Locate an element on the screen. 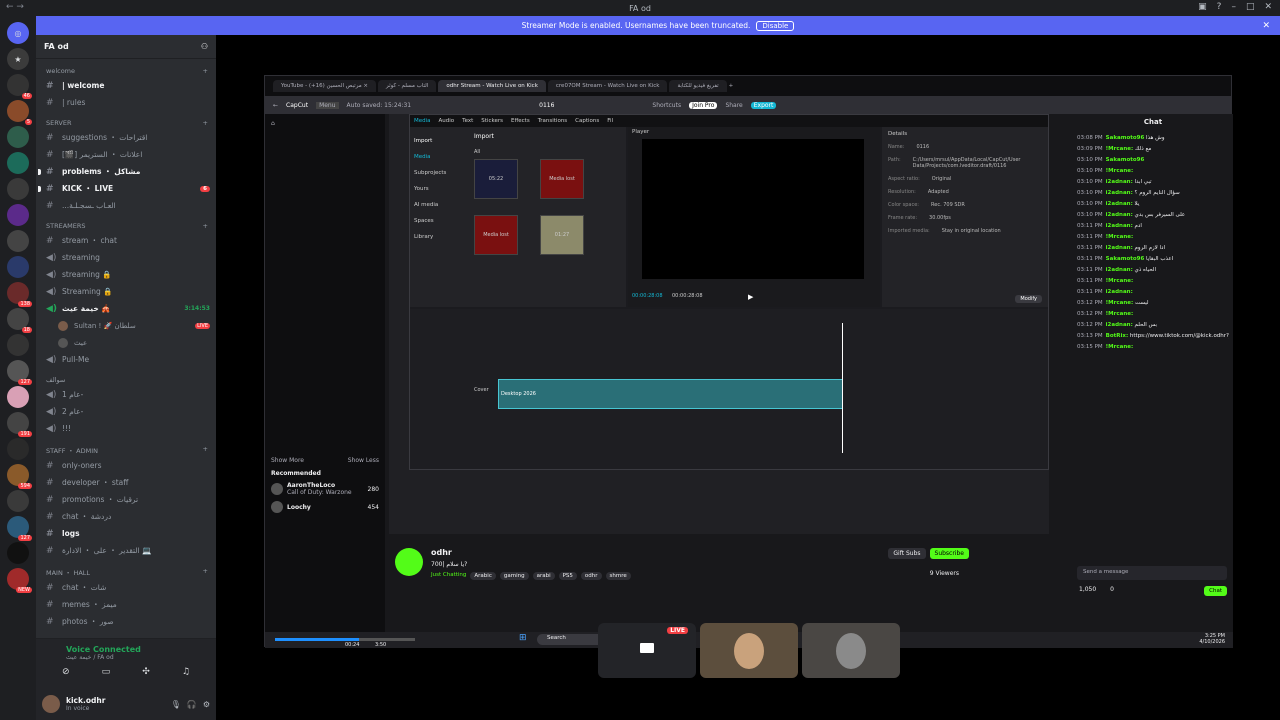 The width and height of the screenshot is (1280, 720). voice-channel-item: ◀) streaming is located at coordinates (126, 257).